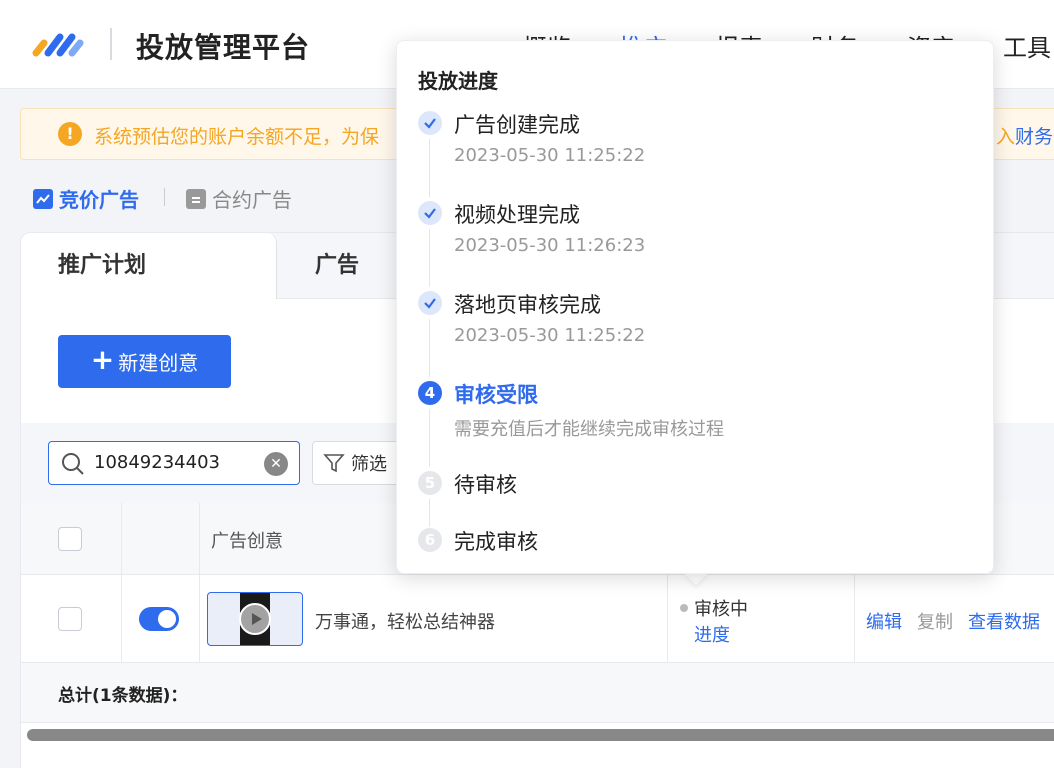 This screenshot has height=768, width=1054. Describe the element at coordinates (935, 621) in the screenshot. I see `copy-link: 复制` at that location.